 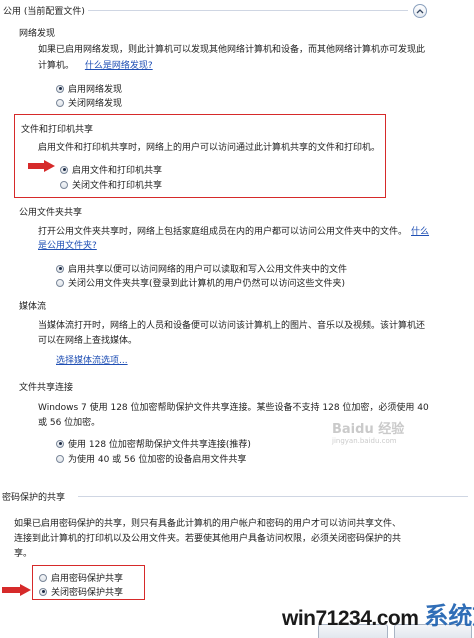 What do you see at coordinates (95, 90) in the screenshot?
I see `radio-label: 启用网络发现` at bounding box center [95, 90].